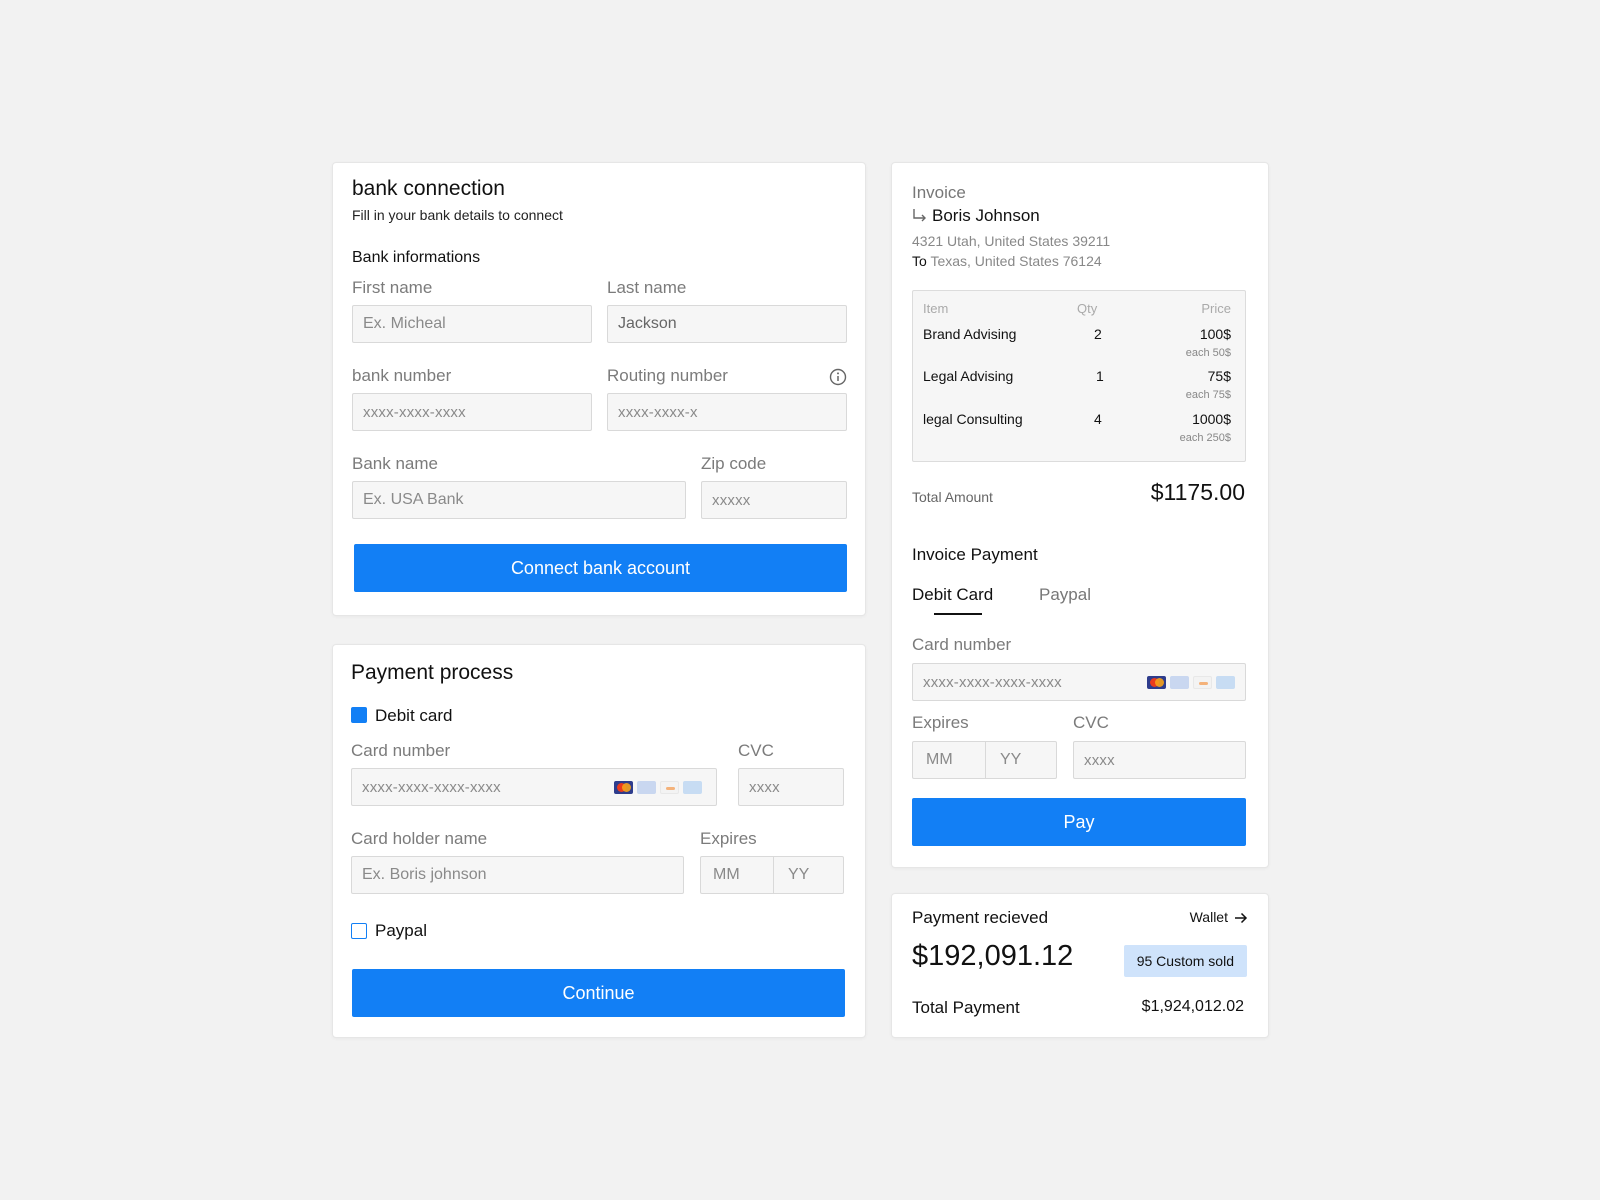  What do you see at coordinates (1208, 353) in the screenshot?
I see `row-each: each 50$` at bounding box center [1208, 353].